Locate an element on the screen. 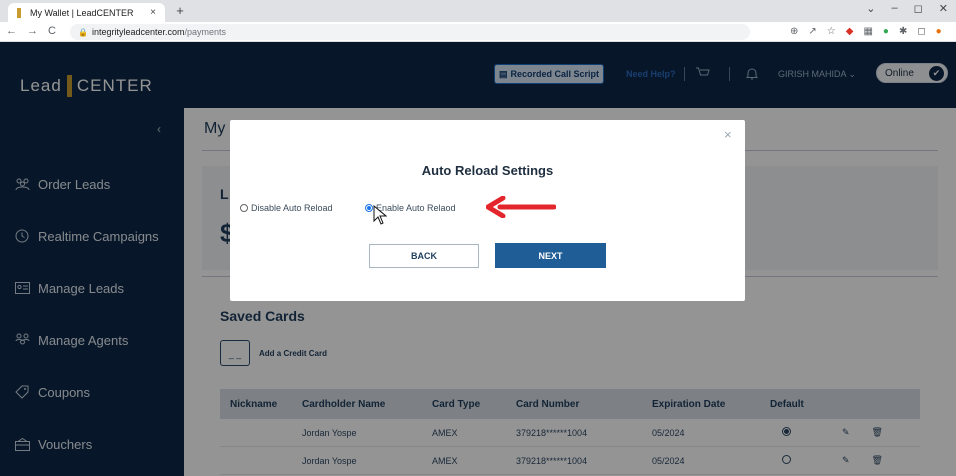 The width and height of the screenshot is (956, 476). menu-dots-icon: ⋮ is located at coordinates (954, 31).